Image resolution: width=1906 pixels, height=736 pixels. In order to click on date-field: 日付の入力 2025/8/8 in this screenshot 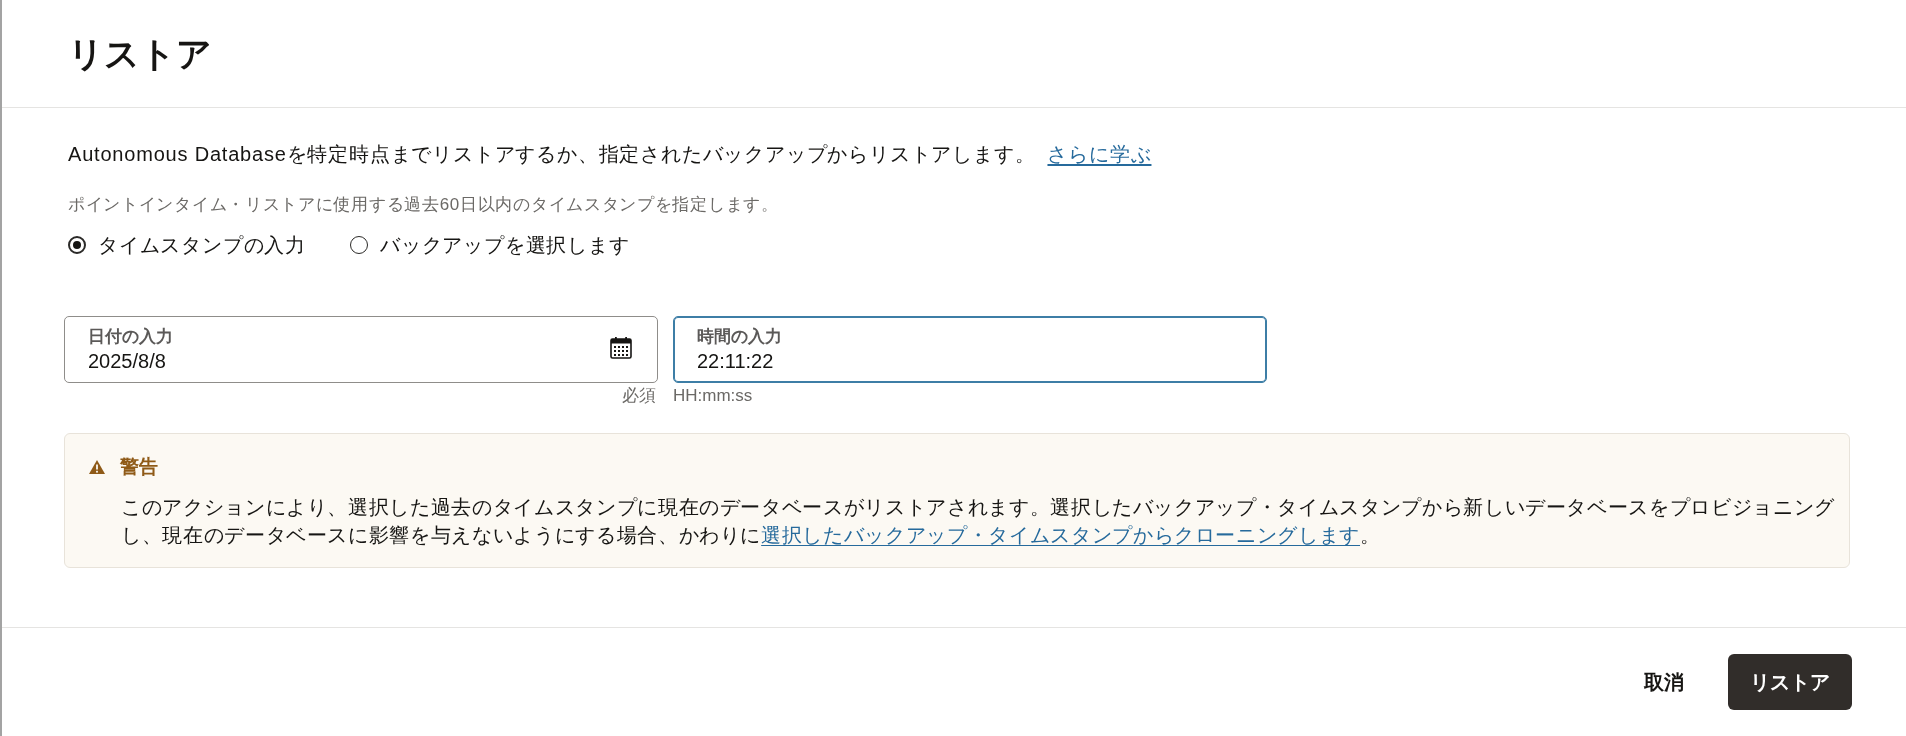, I will do `click(361, 349)`.